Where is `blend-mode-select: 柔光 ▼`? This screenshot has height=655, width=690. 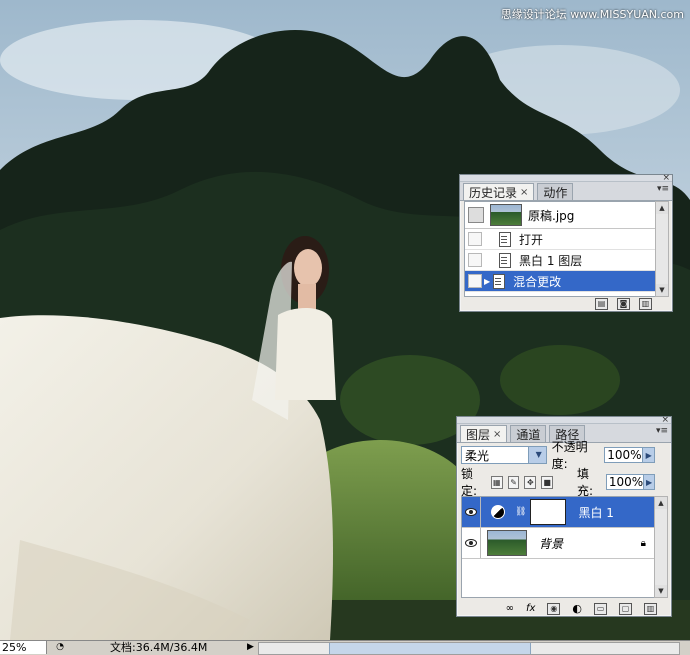
blend-mode-select: 柔光 ▼ is located at coordinates (504, 455).